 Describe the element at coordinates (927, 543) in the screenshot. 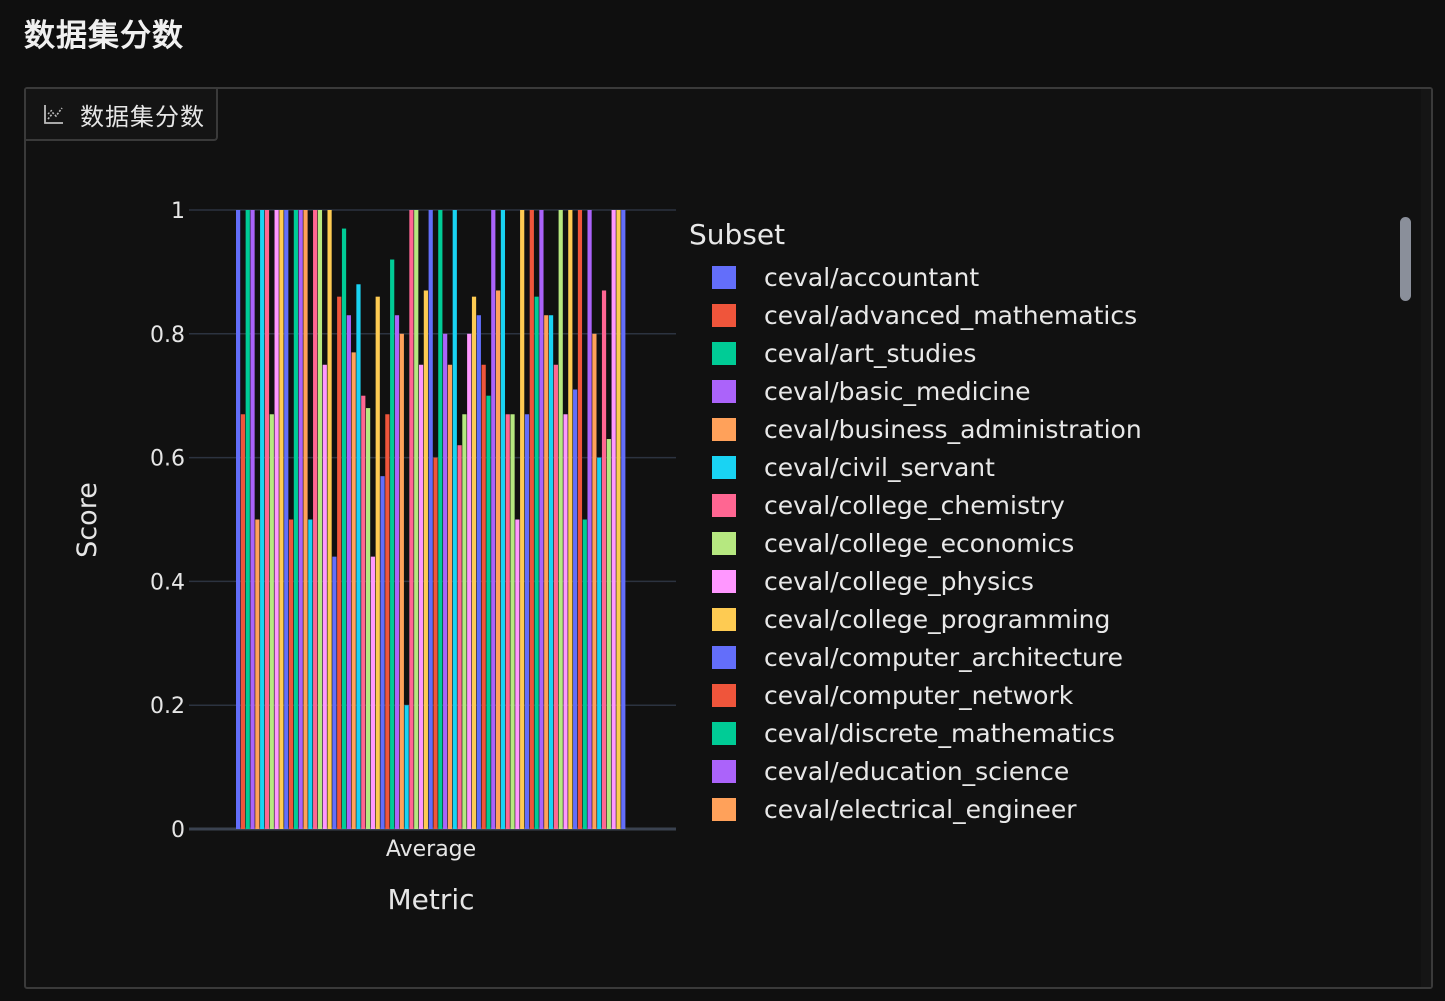

I see `legend-item: ceval/college_economics` at that location.